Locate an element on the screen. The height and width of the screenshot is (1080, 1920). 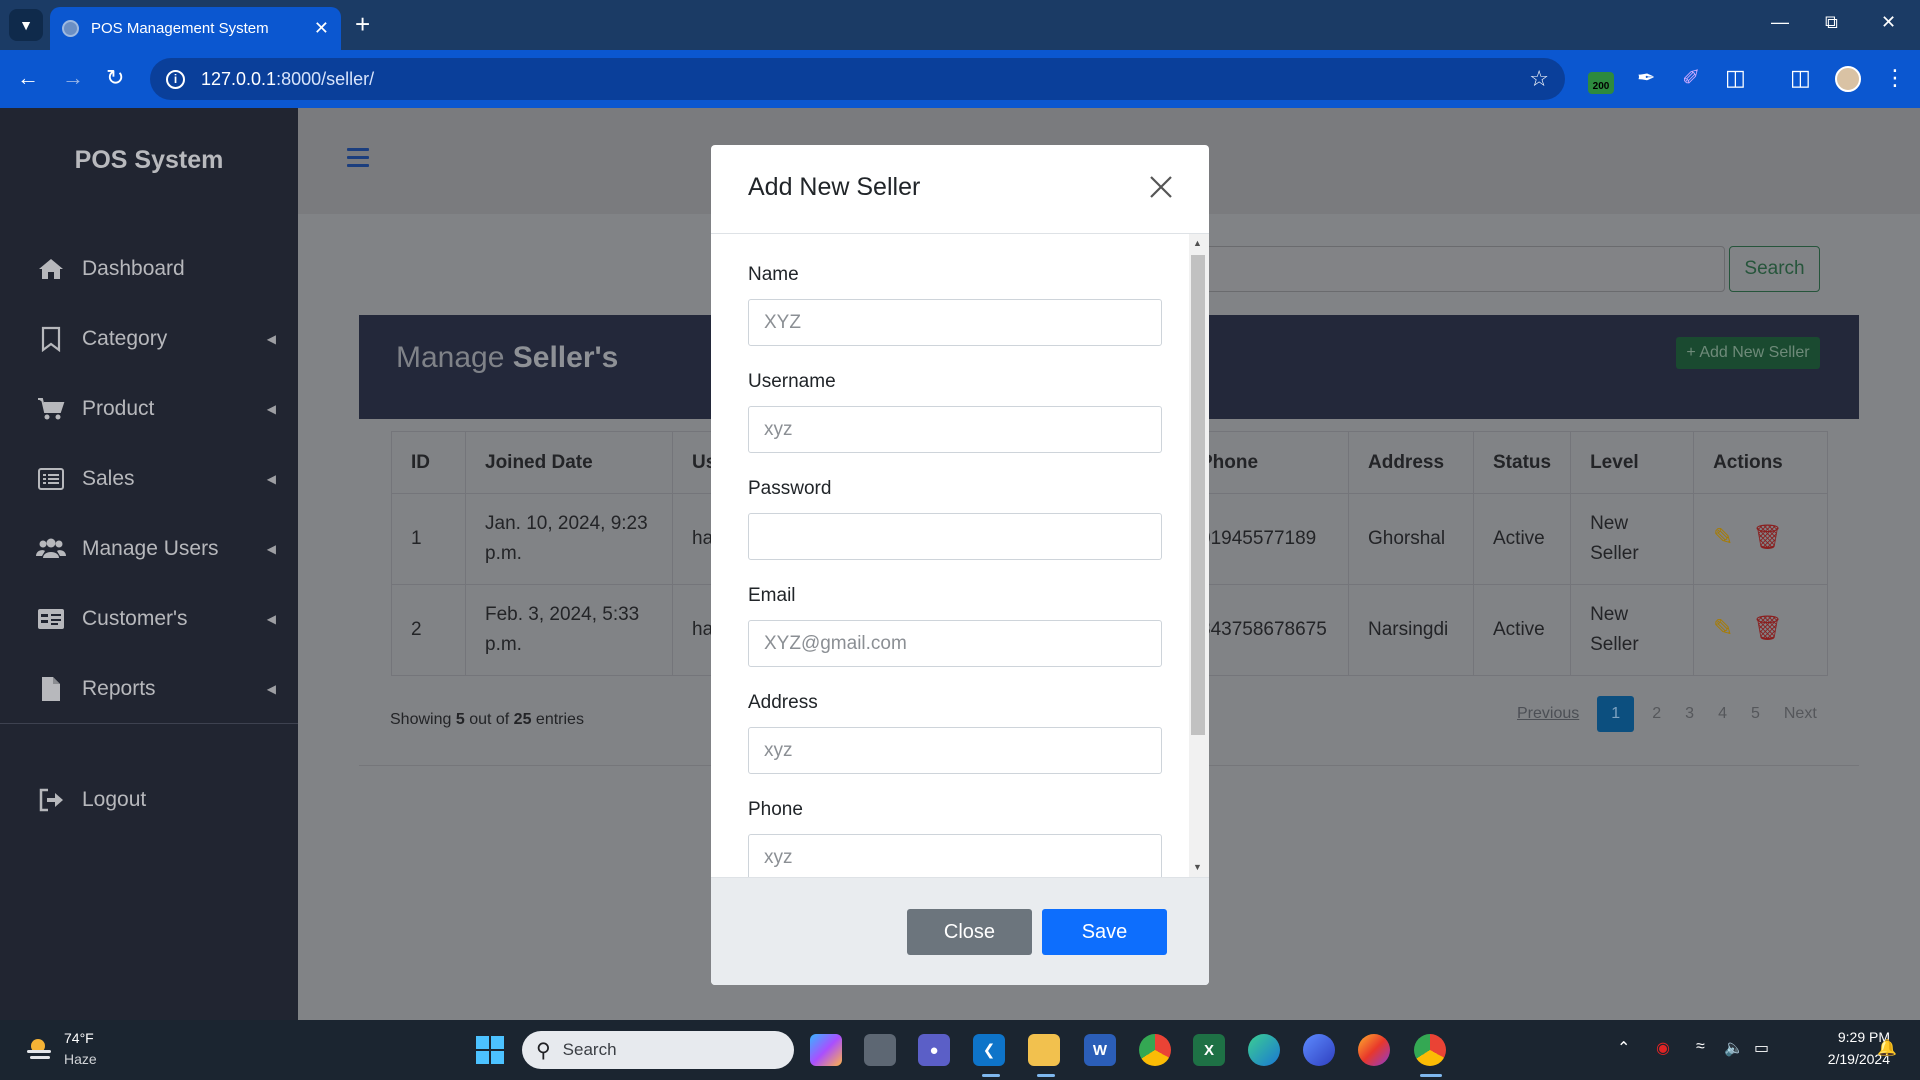
minimize-icon: — is located at coordinates (1780, 22).